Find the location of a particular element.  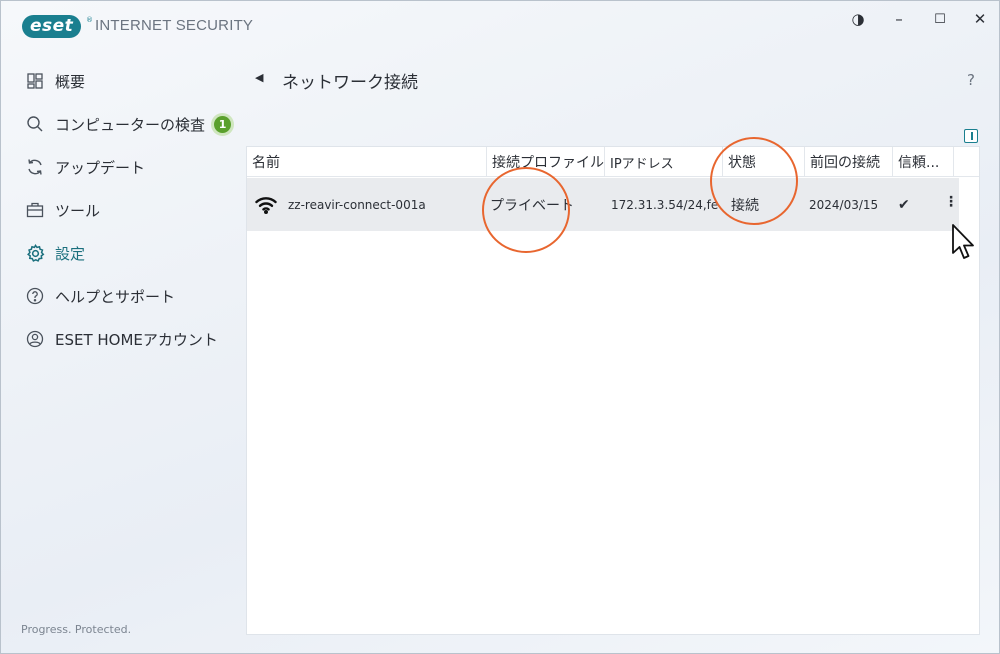

sidebar-item-help: ヘルプとサポート is located at coordinates (100, 296).